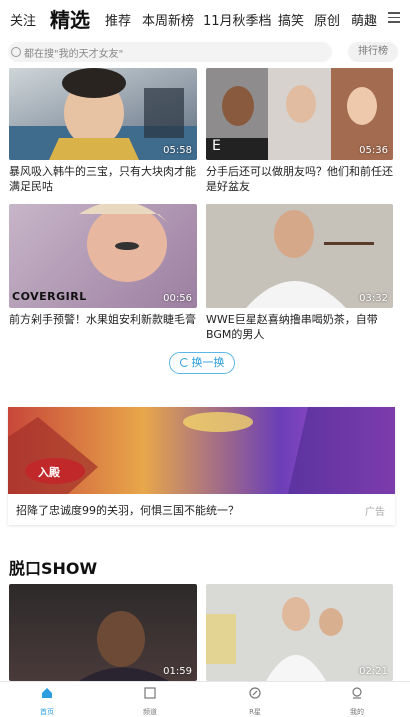 The height and width of the screenshot is (717, 410). I want to click on rstar-icon, so click(255, 693).